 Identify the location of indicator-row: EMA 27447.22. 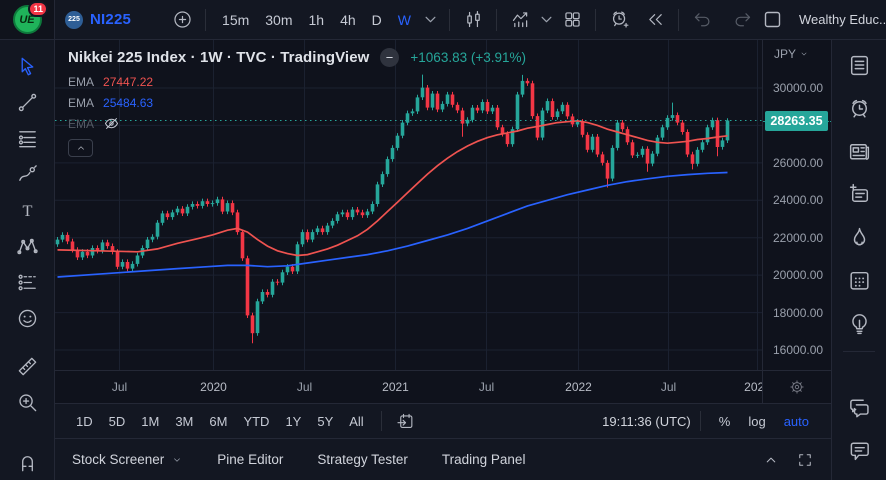
(297, 81).